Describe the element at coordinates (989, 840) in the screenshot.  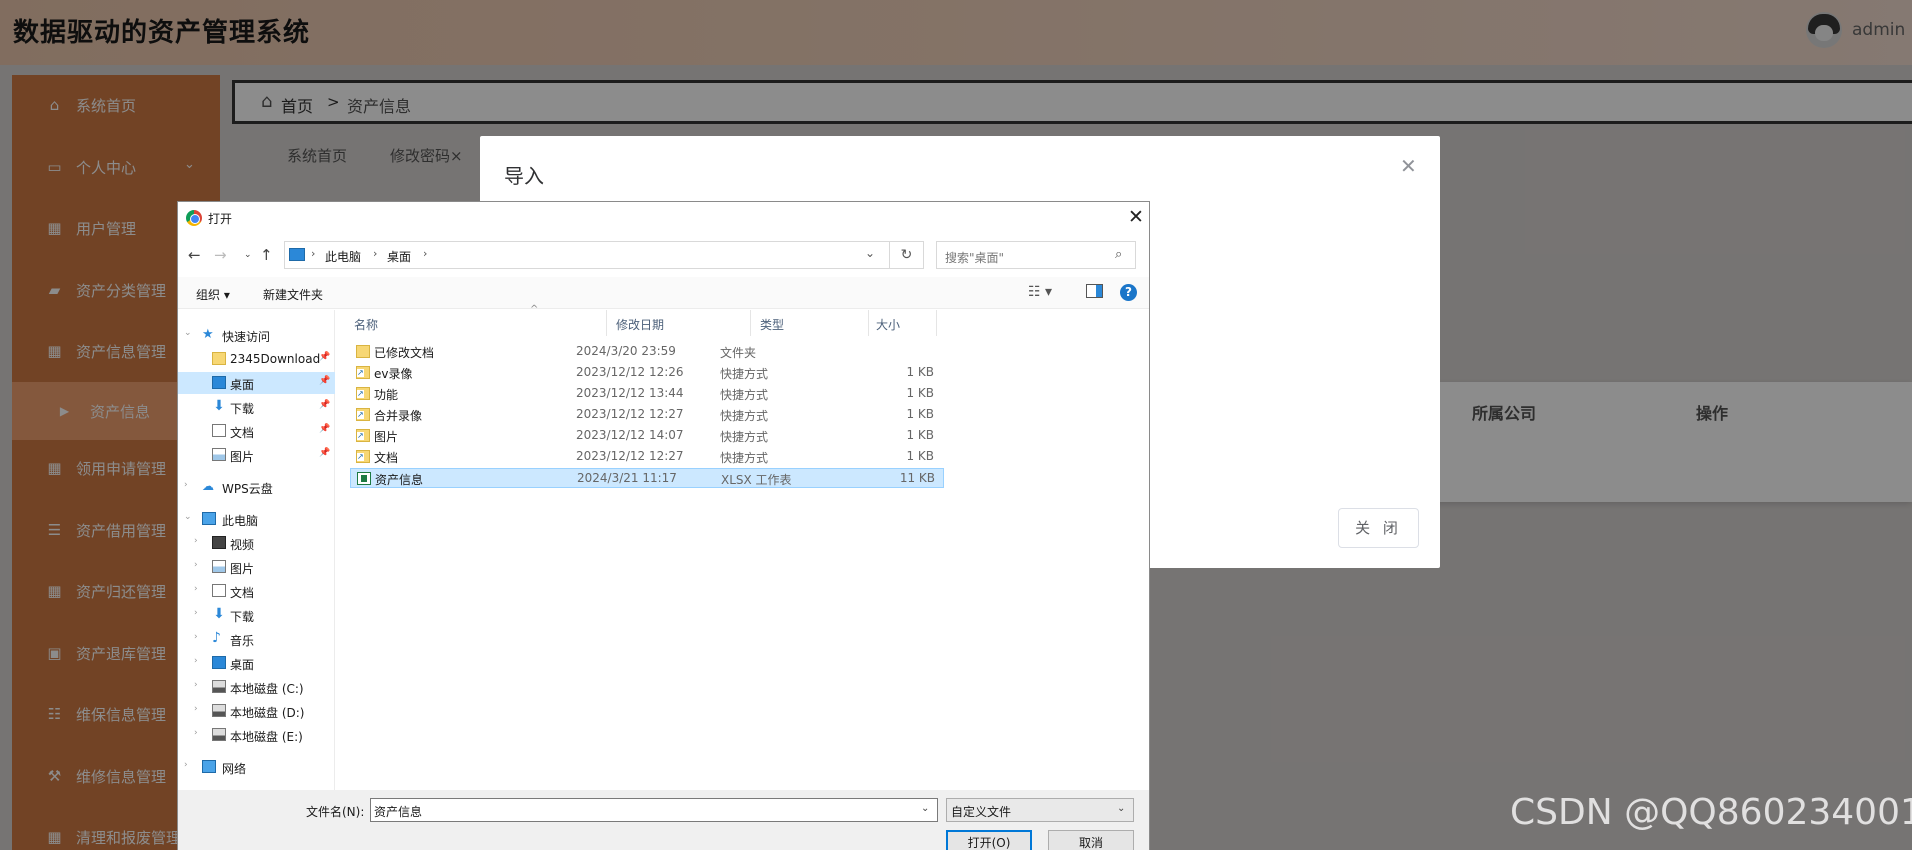
I see `open-button: 打开(O)` at that location.